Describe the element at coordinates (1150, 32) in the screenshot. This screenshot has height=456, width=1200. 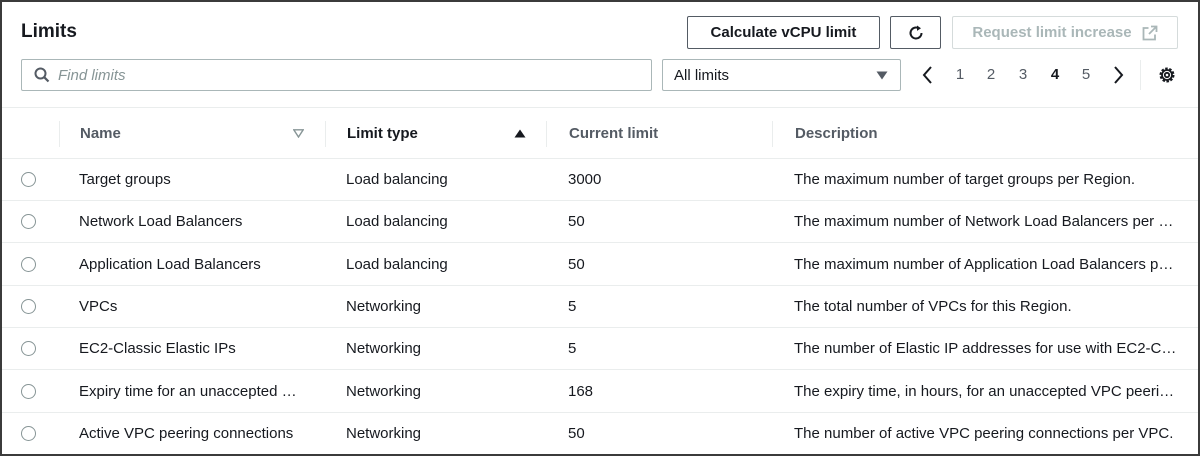
I see `external-link-icon` at that location.